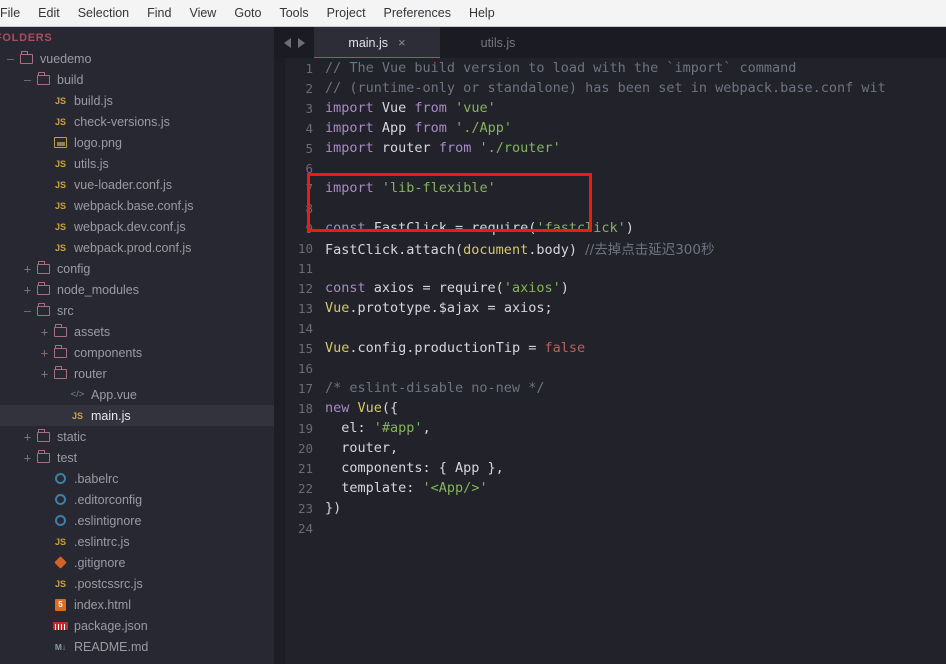 This screenshot has height=664, width=946. Describe the element at coordinates (610, 408) in the screenshot. I see `code-line: 18 new Vue({` at that location.